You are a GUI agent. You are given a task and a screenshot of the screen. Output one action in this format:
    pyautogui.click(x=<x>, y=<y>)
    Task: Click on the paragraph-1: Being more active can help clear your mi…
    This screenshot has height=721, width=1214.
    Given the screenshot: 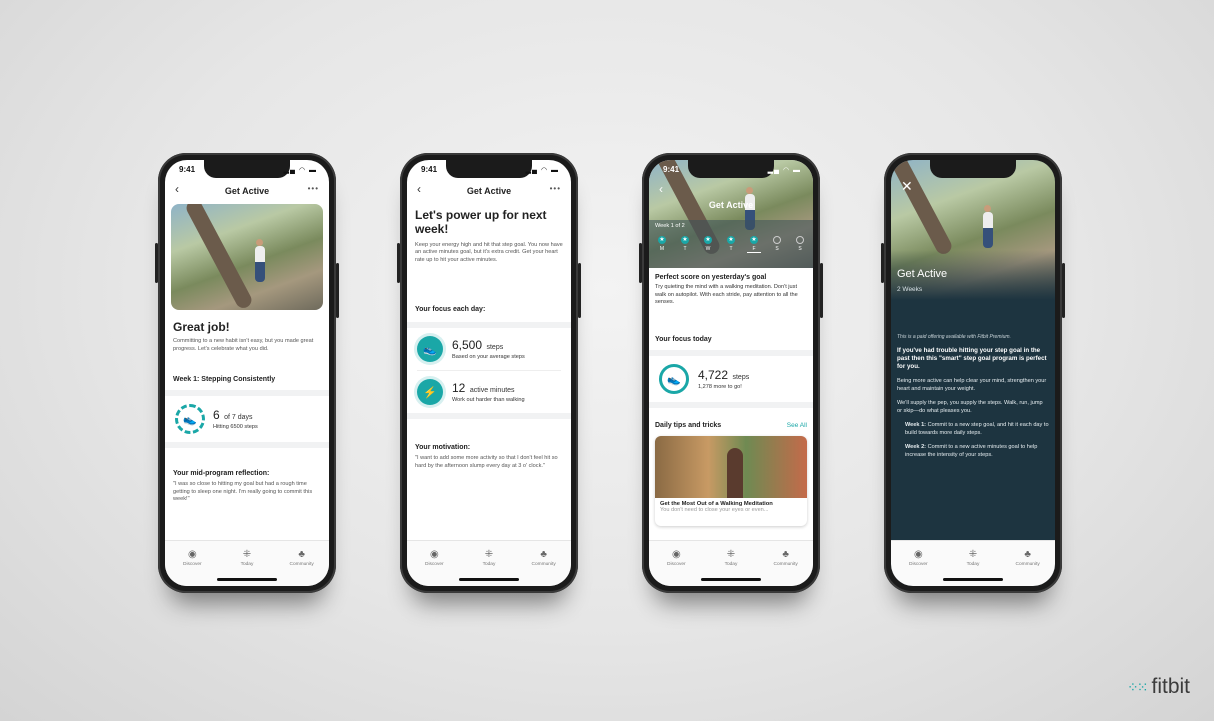 What is the action you would take?
    pyautogui.click(x=972, y=385)
    